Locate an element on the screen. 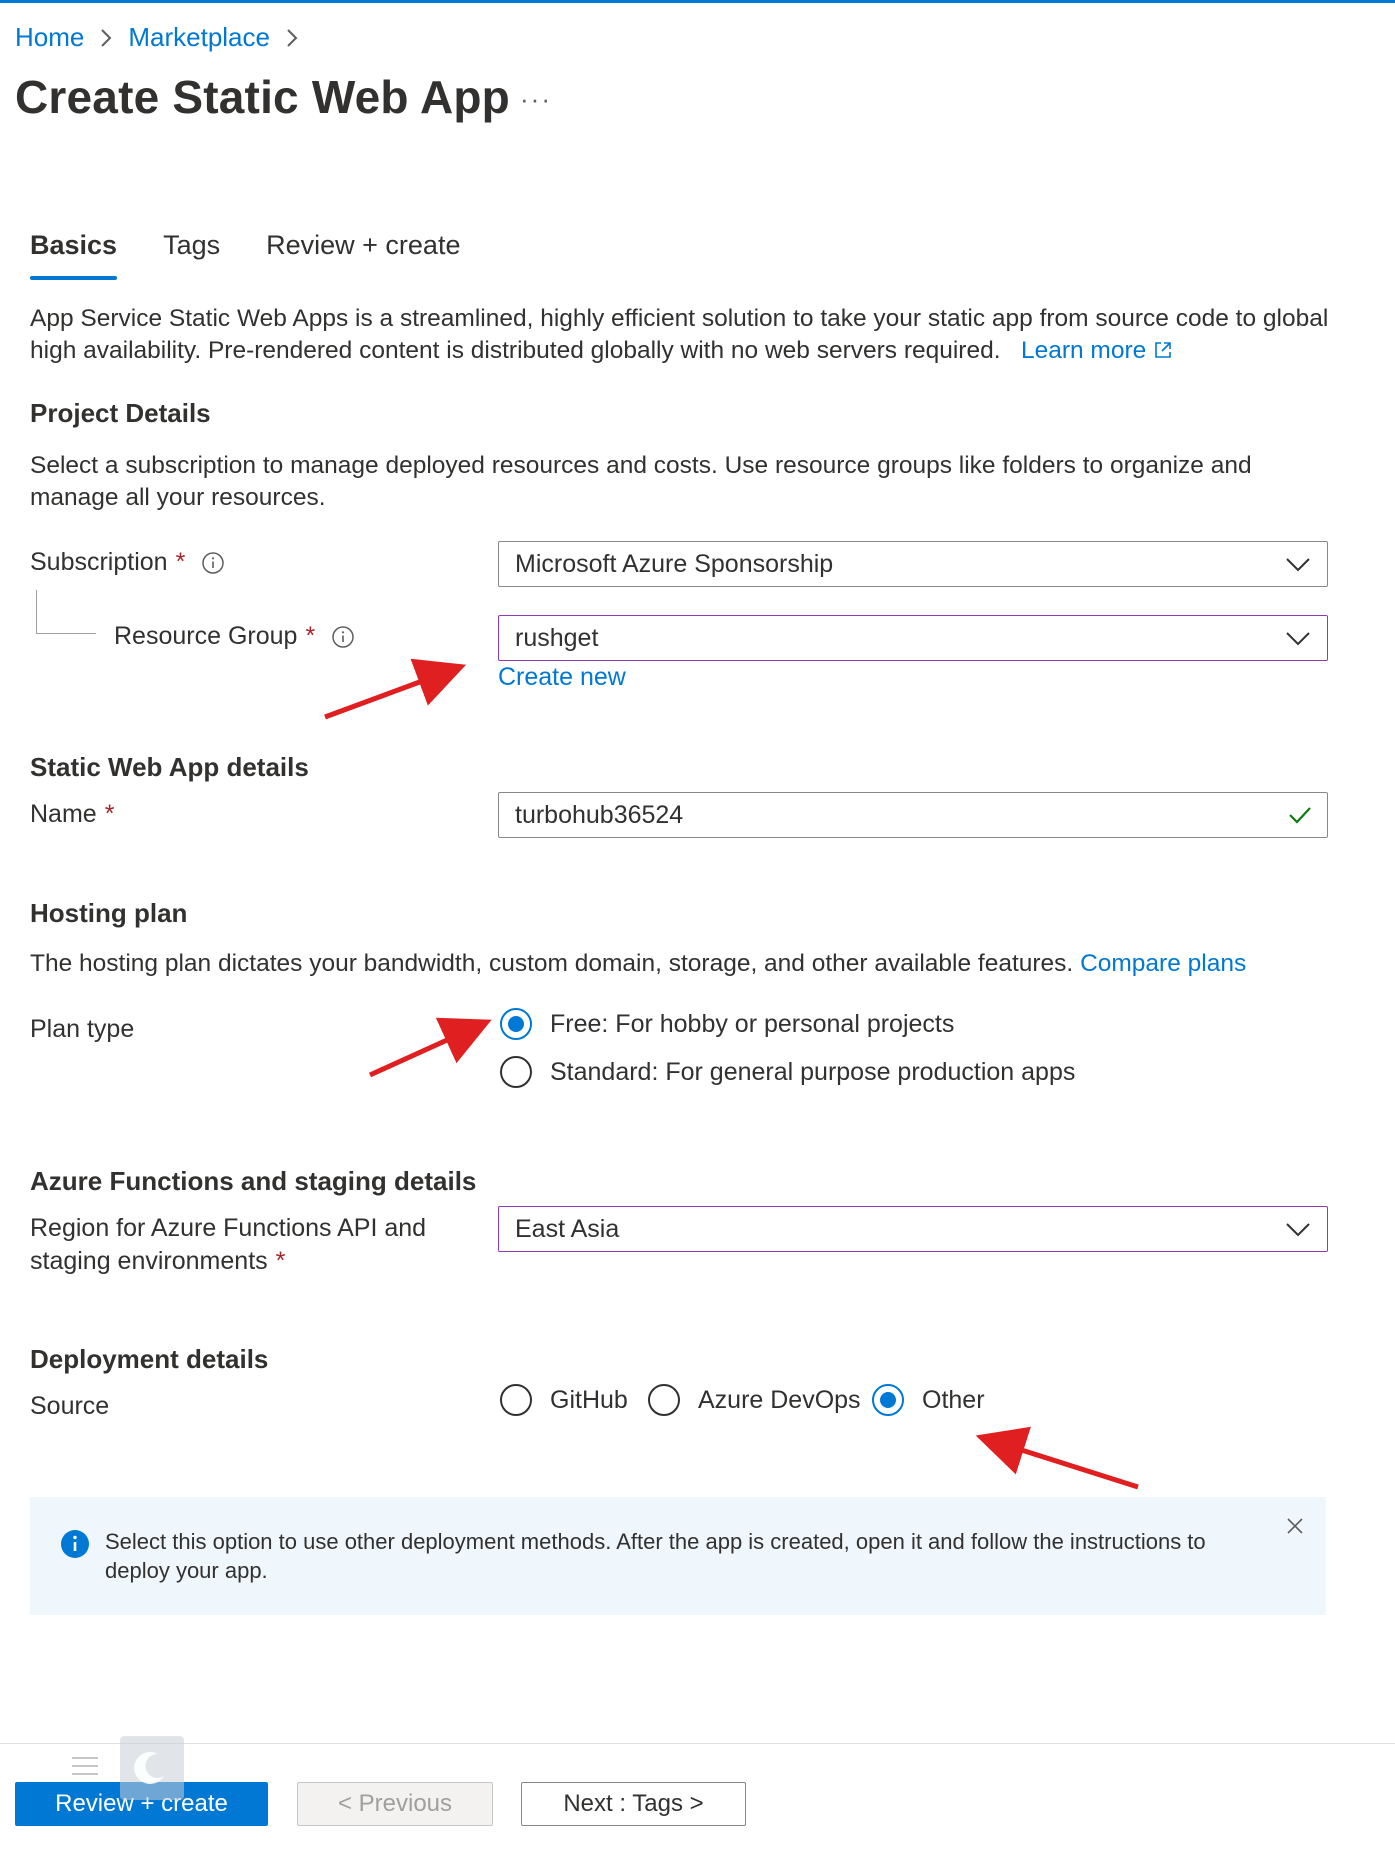  more-options-icon: ··· is located at coordinates (536, 99).